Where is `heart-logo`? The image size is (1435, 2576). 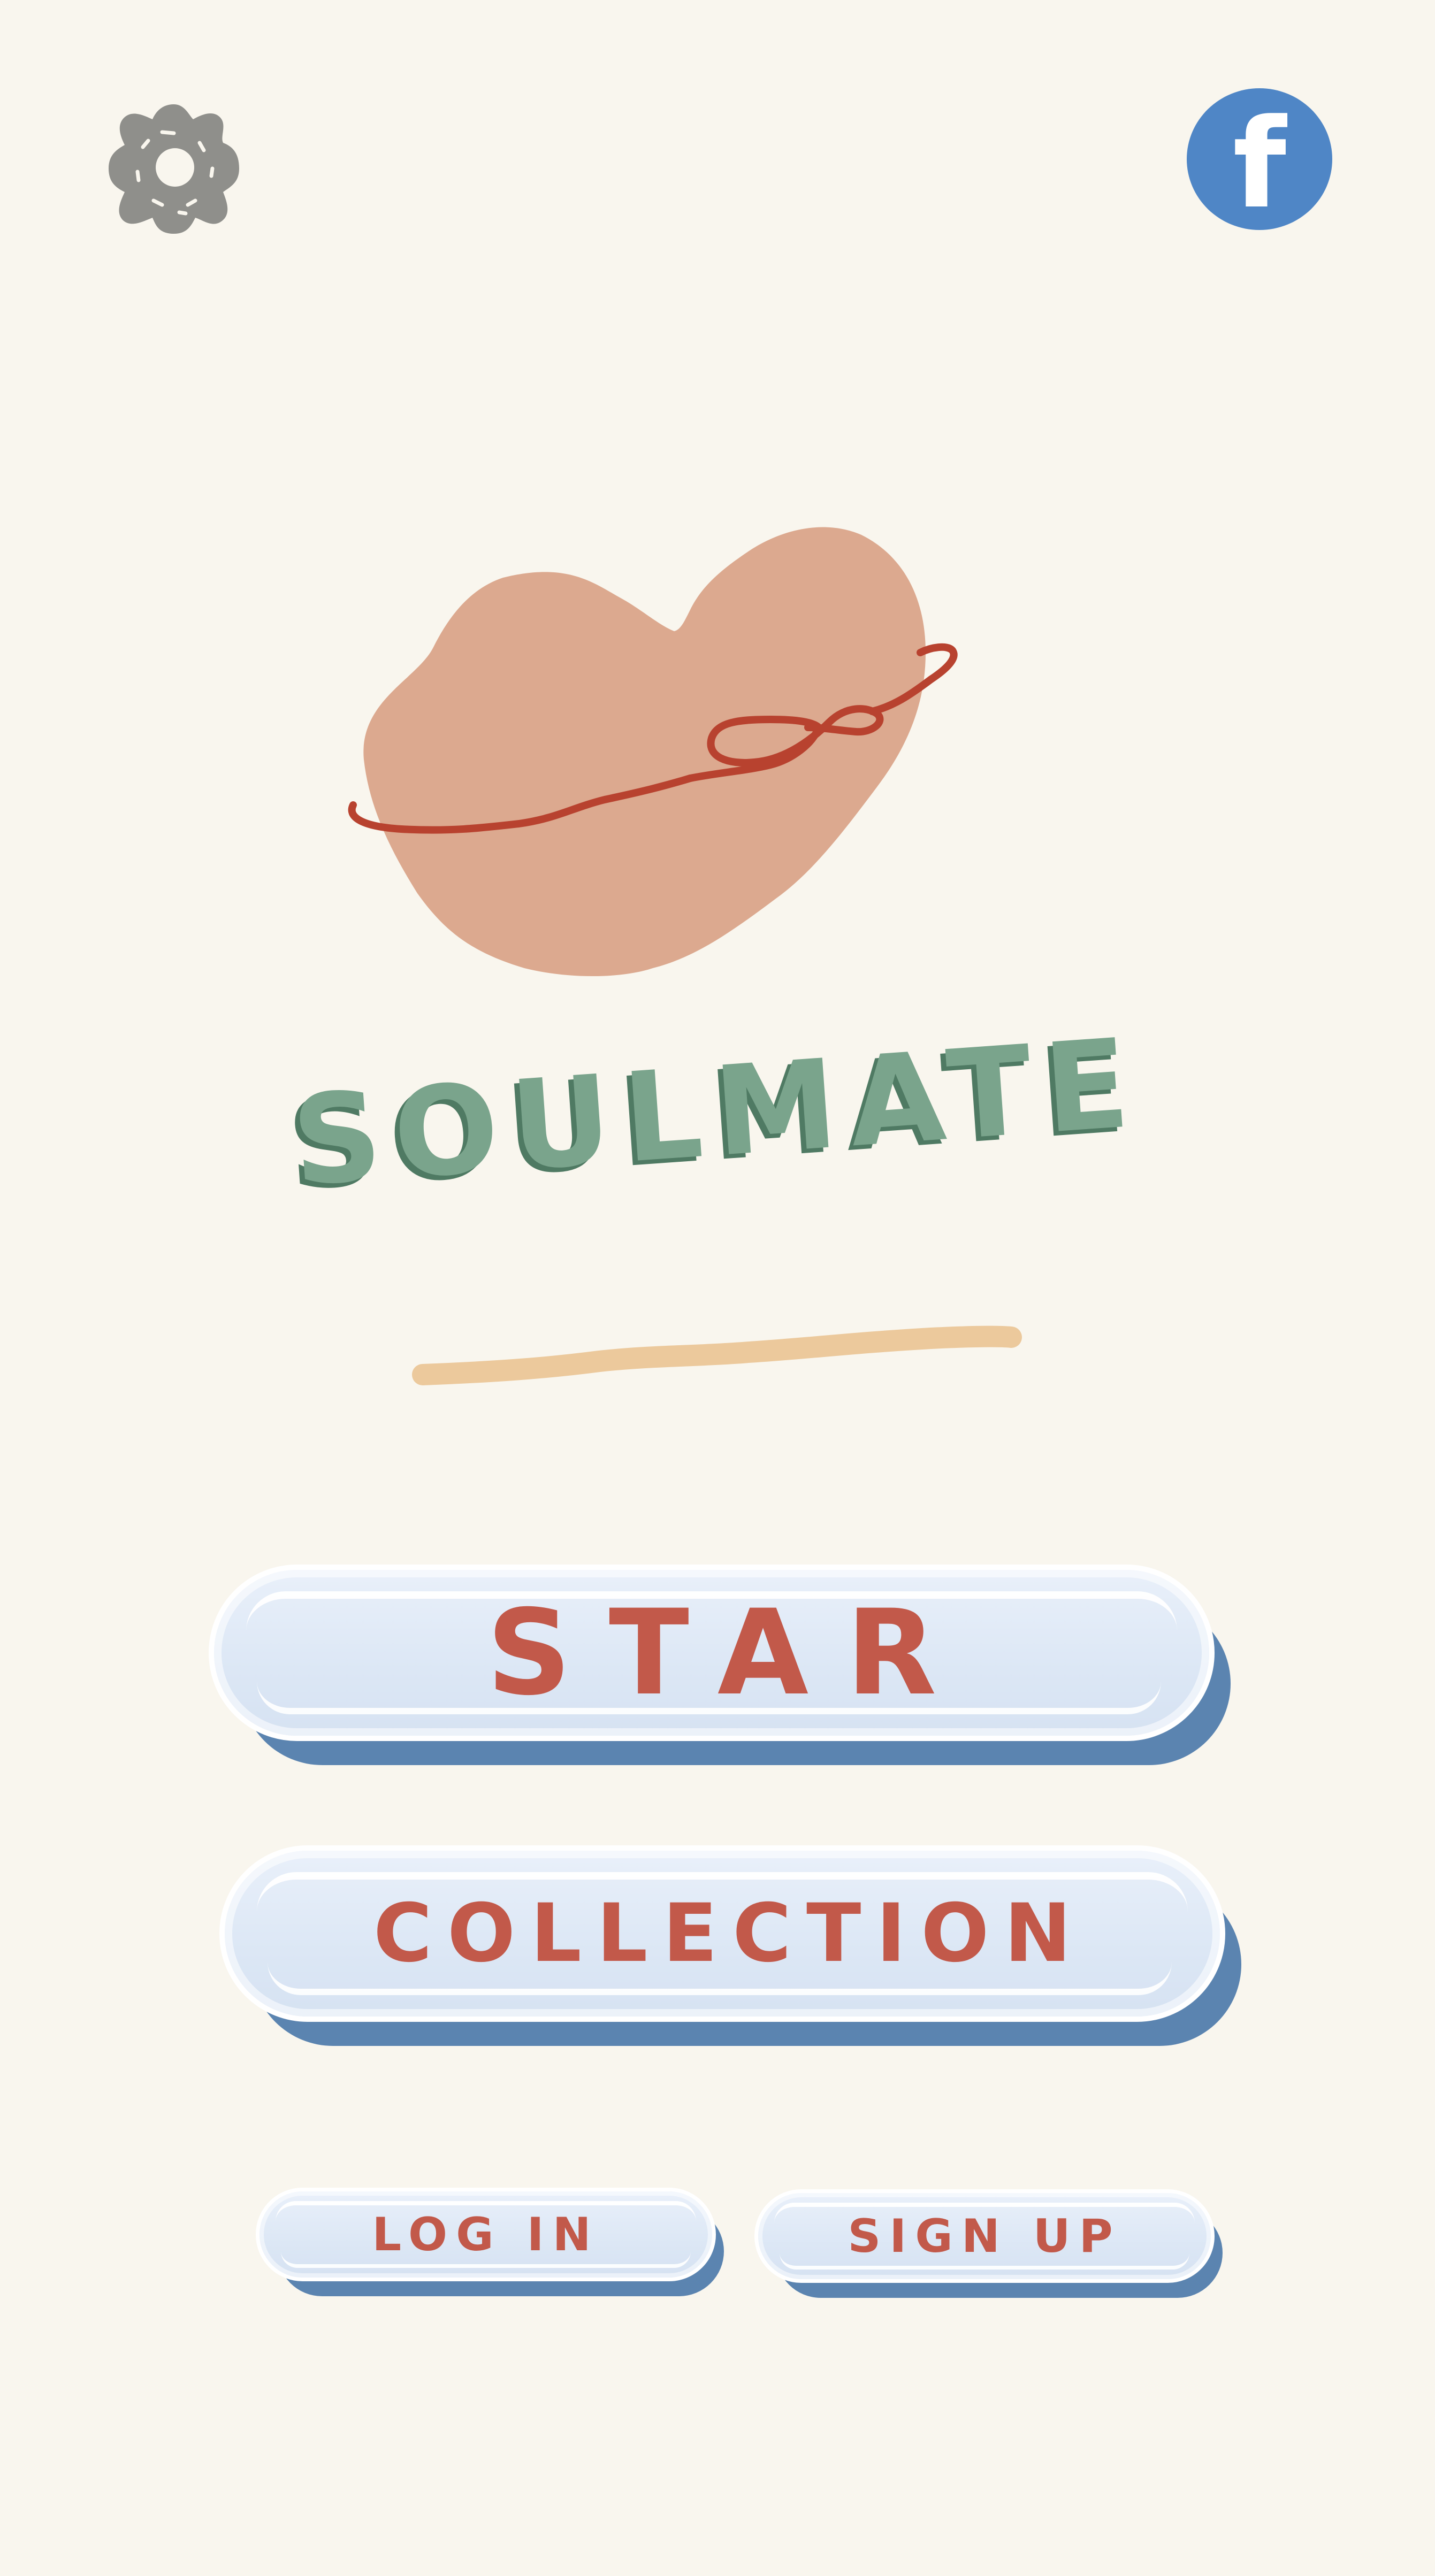
heart-logo is located at coordinates (706, 765).